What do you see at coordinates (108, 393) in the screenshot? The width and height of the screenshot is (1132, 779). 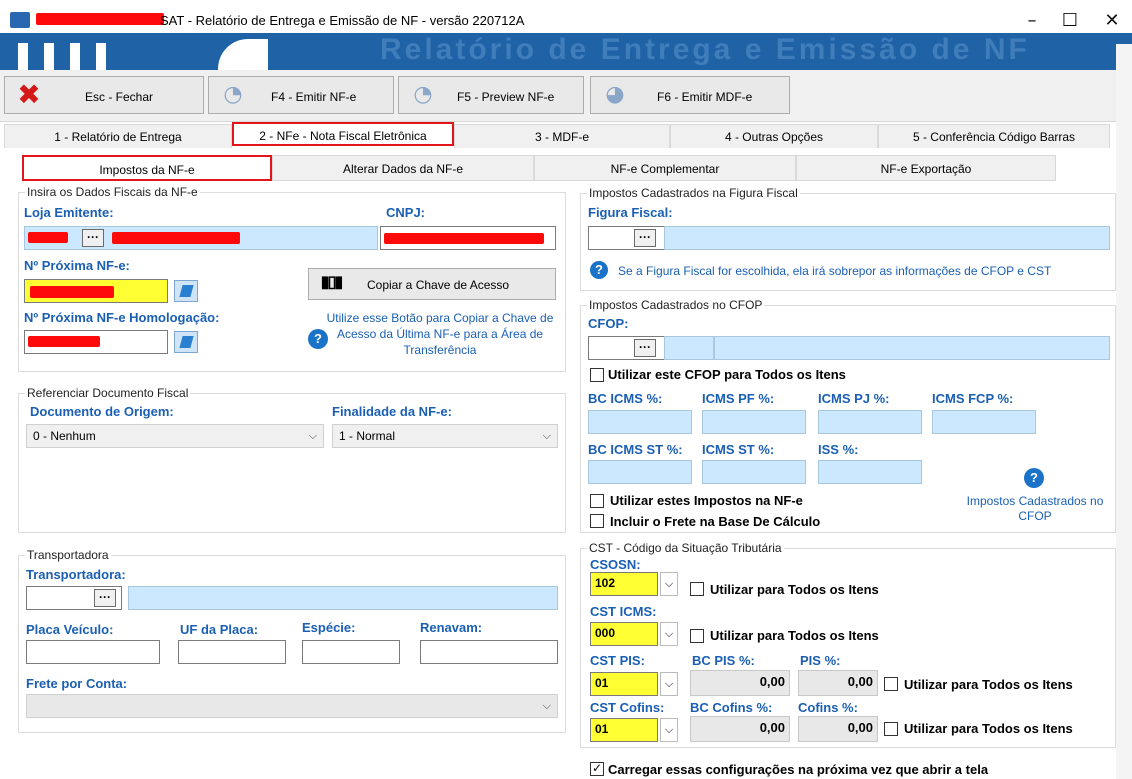 I see `group-title: Referenciar Documento Fiscal` at bounding box center [108, 393].